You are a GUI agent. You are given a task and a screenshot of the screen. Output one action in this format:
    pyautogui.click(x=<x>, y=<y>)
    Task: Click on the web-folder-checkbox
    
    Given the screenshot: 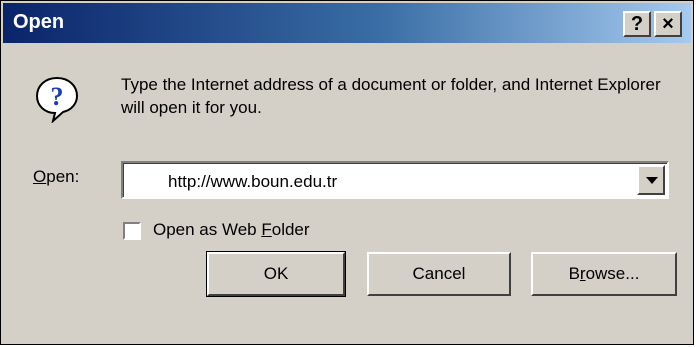 What is the action you would take?
    pyautogui.click(x=132, y=231)
    